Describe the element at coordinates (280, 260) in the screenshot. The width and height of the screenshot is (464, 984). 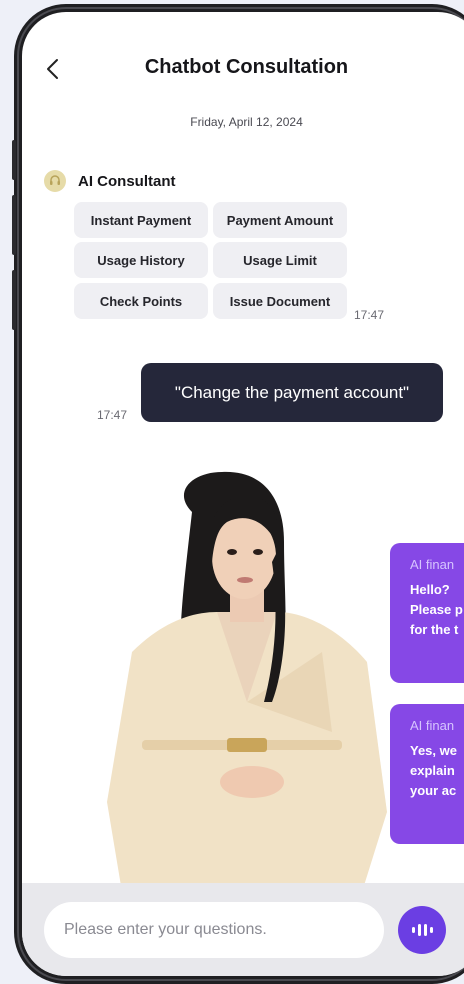
I see `quick-reply-usage-limit: Usage Limit` at that location.